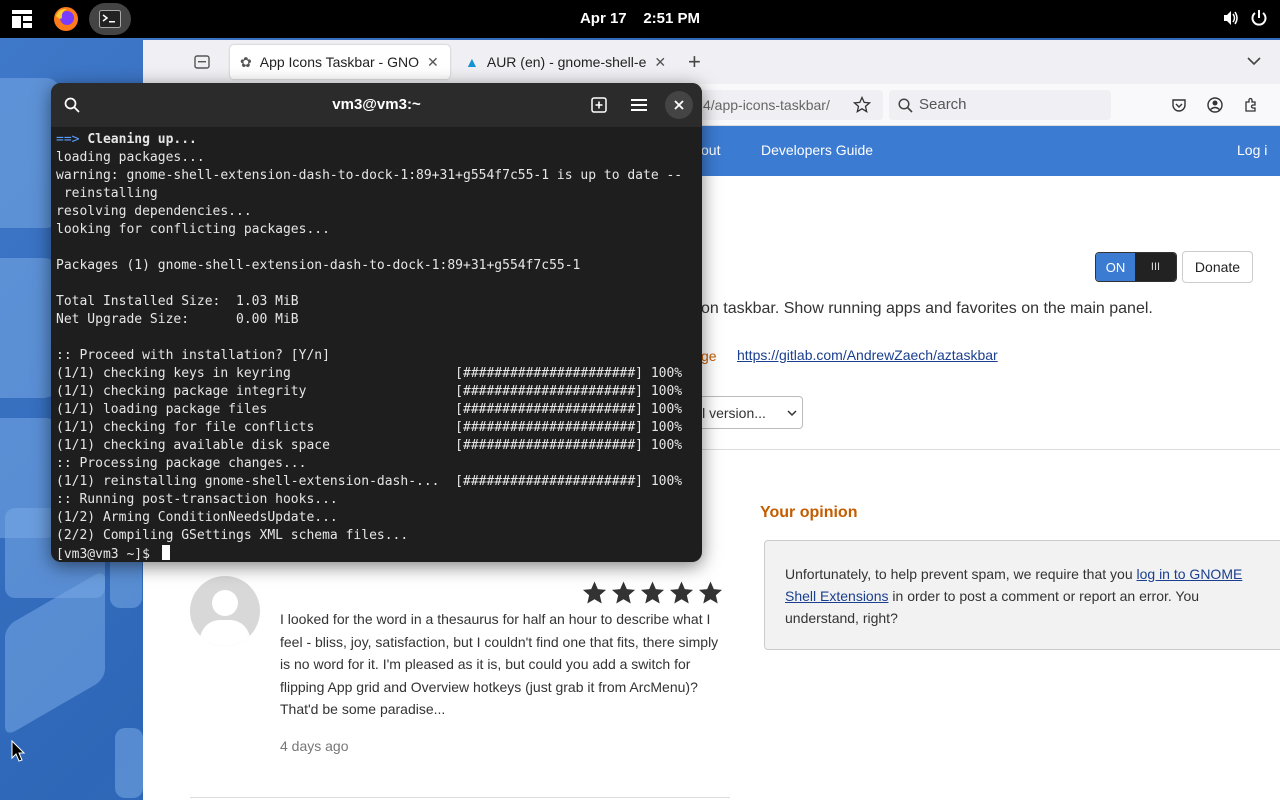 The width and height of the screenshot is (1280, 800). I want to click on date-text: Apr 17, so click(603, 18).